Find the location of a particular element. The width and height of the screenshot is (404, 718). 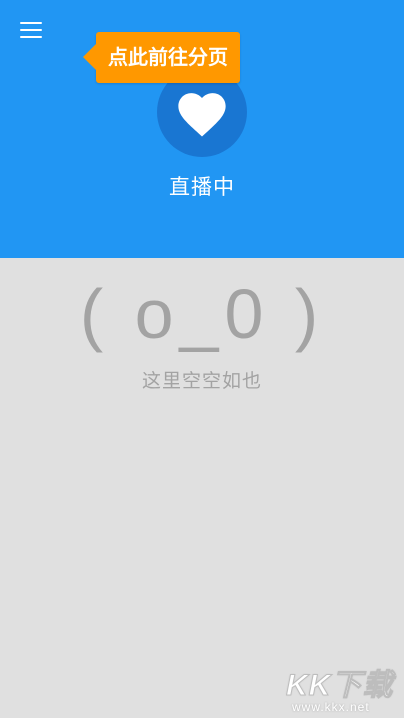

heart-icon is located at coordinates (202, 115).